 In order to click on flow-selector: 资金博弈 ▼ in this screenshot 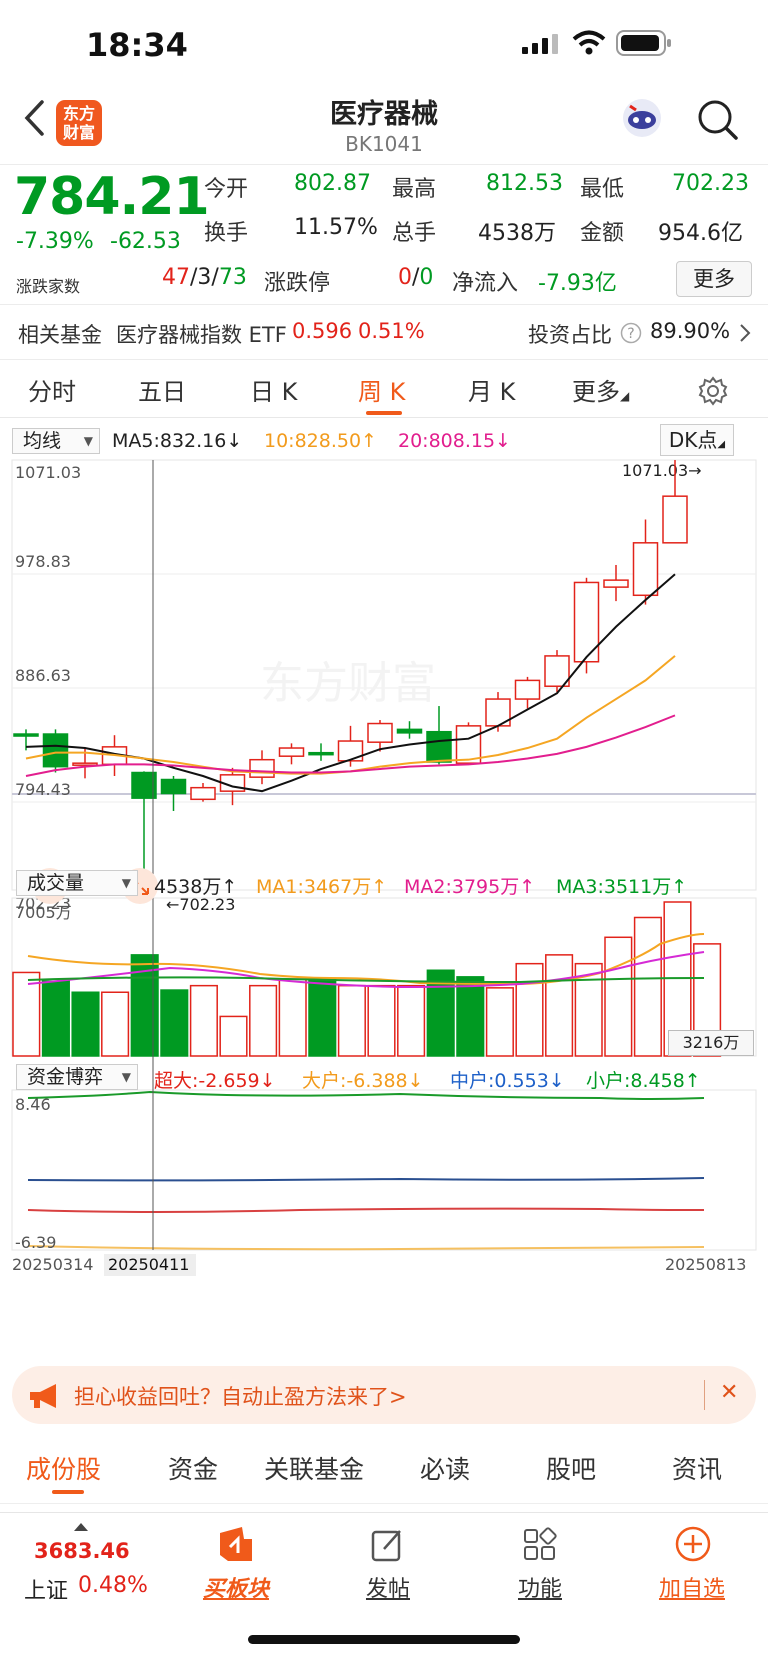, I will do `click(77, 1077)`.